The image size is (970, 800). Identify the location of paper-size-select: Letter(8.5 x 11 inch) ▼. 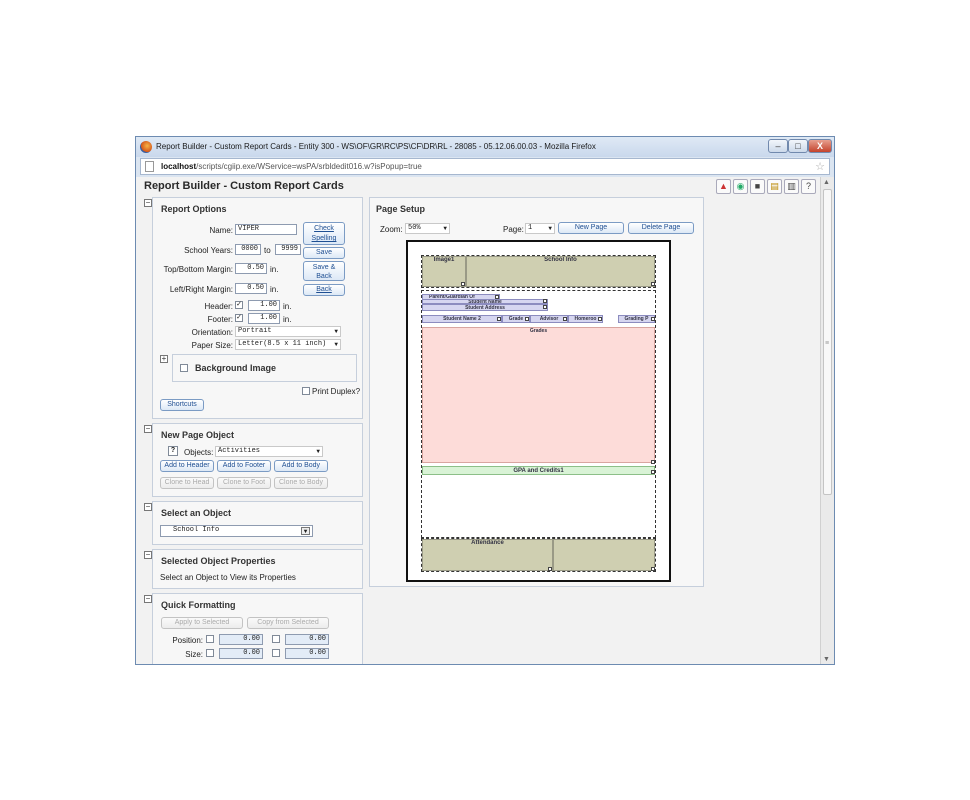
(288, 344).